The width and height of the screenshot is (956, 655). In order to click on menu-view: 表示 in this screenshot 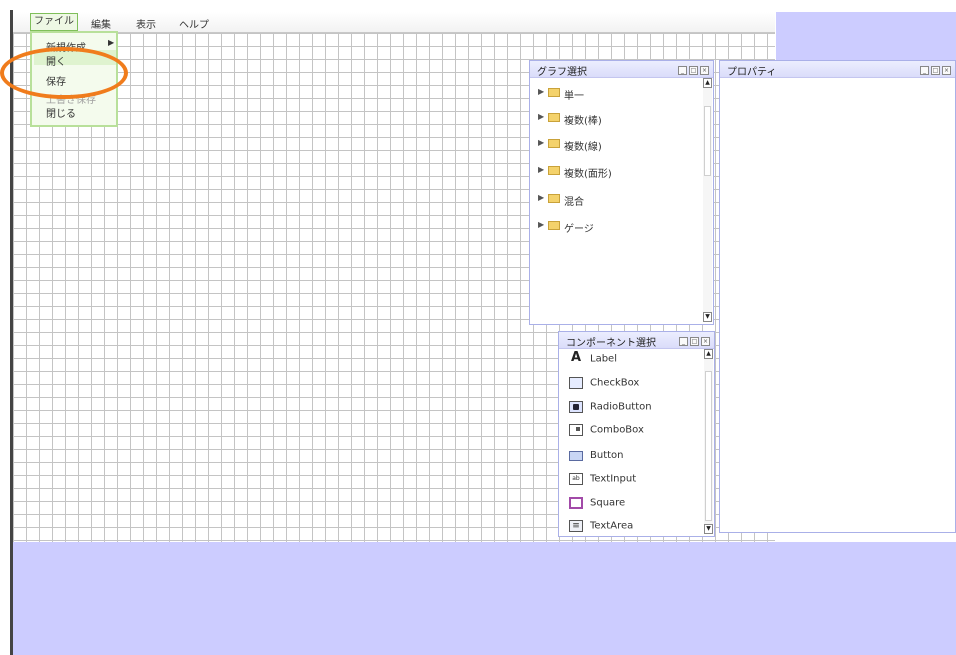, I will do `click(146, 23)`.